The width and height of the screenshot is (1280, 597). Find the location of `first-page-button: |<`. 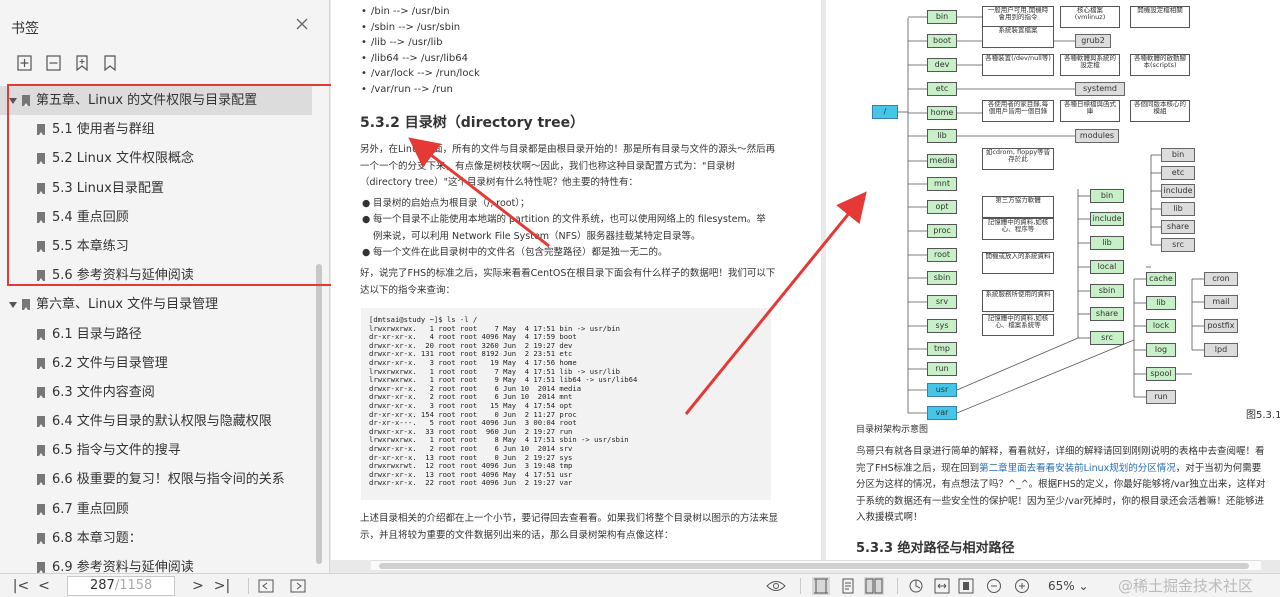

first-page-button: |< is located at coordinates (21, 586).